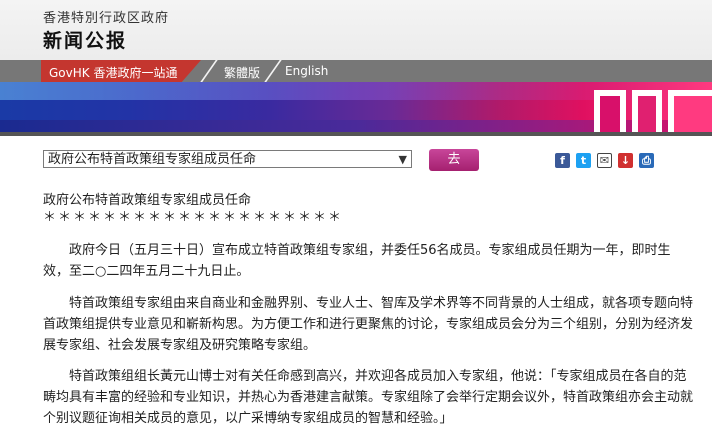 This screenshot has width=712, height=436. What do you see at coordinates (152, 159) in the screenshot?
I see `select-value: 政府公布特首政策组专家组成员任命` at bounding box center [152, 159].